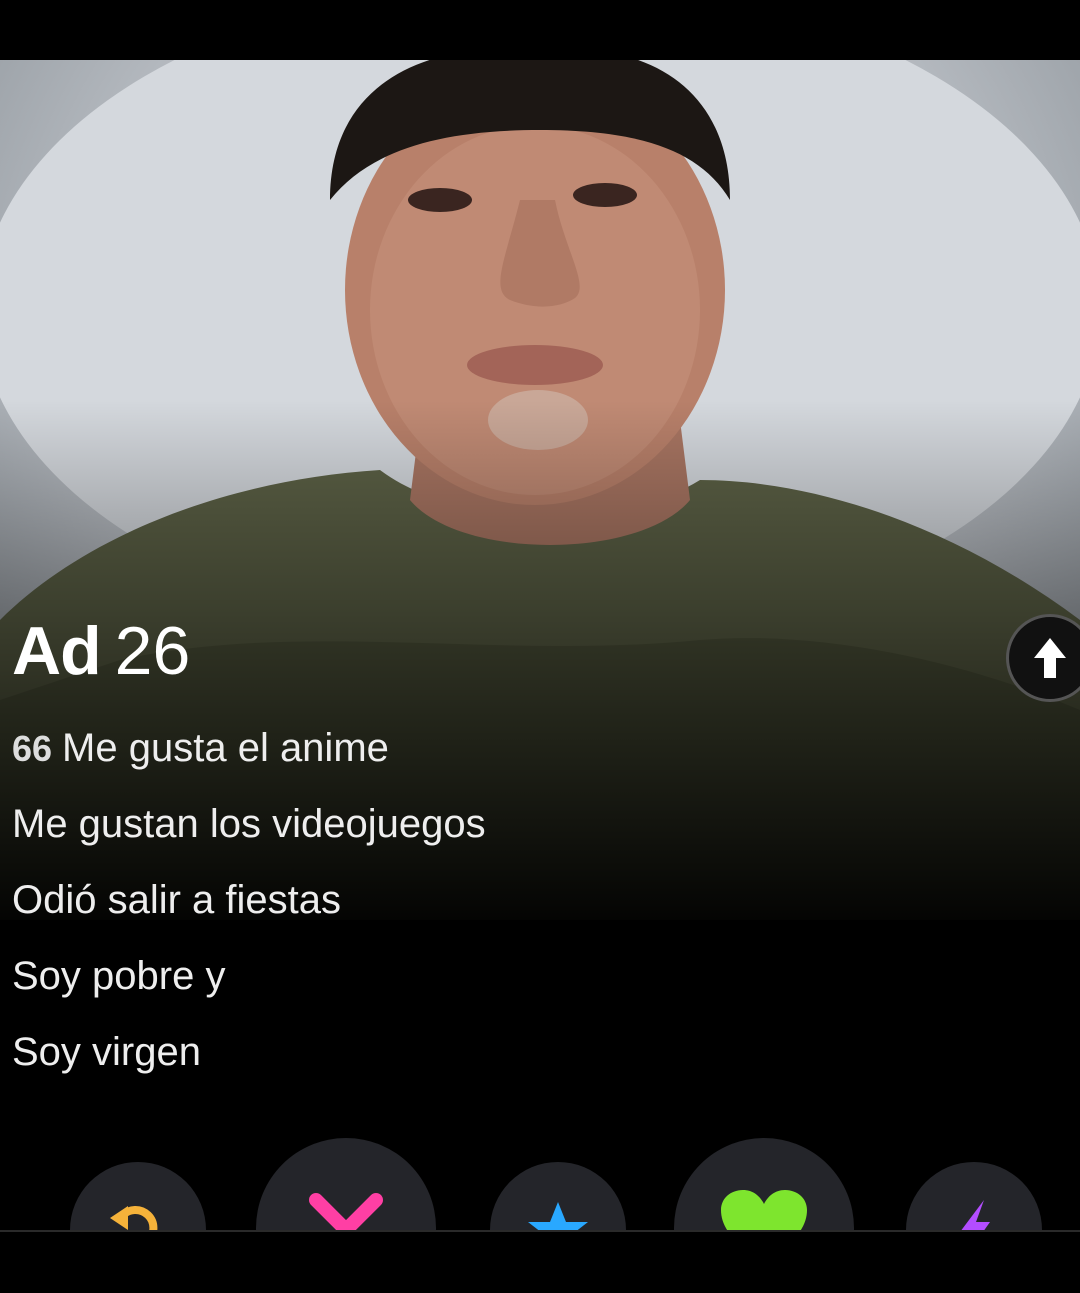  What do you see at coordinates (346, 1185) in the screenshot?
I see `nope-button` at bounding box center [346, 1185].